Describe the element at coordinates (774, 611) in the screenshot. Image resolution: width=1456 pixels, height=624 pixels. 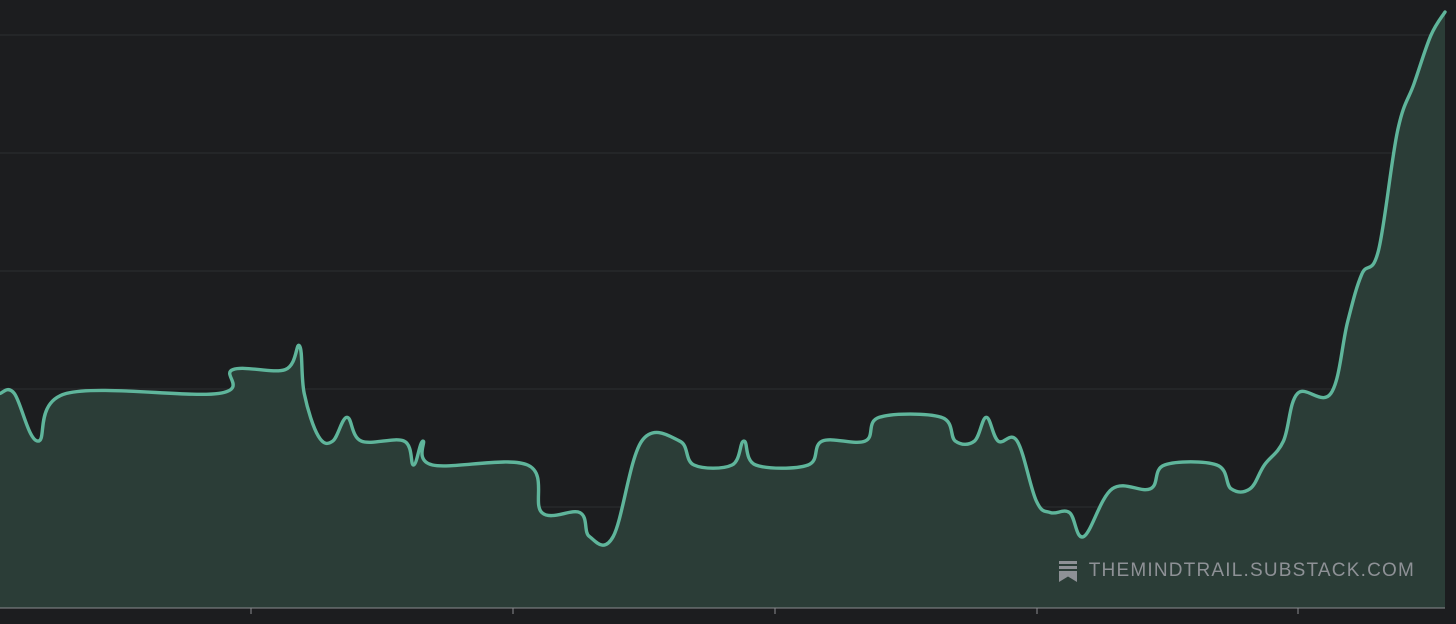
I see `x-axis-ticks` at that location.